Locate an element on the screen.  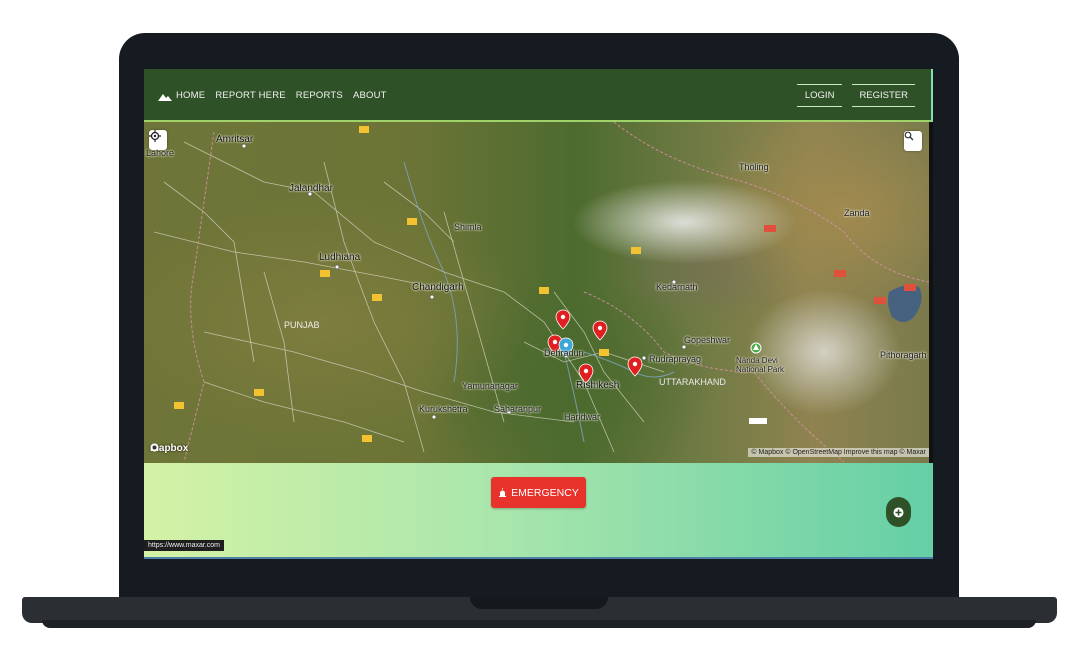
screen-bottom-strip is located at coordinates (538, 558).